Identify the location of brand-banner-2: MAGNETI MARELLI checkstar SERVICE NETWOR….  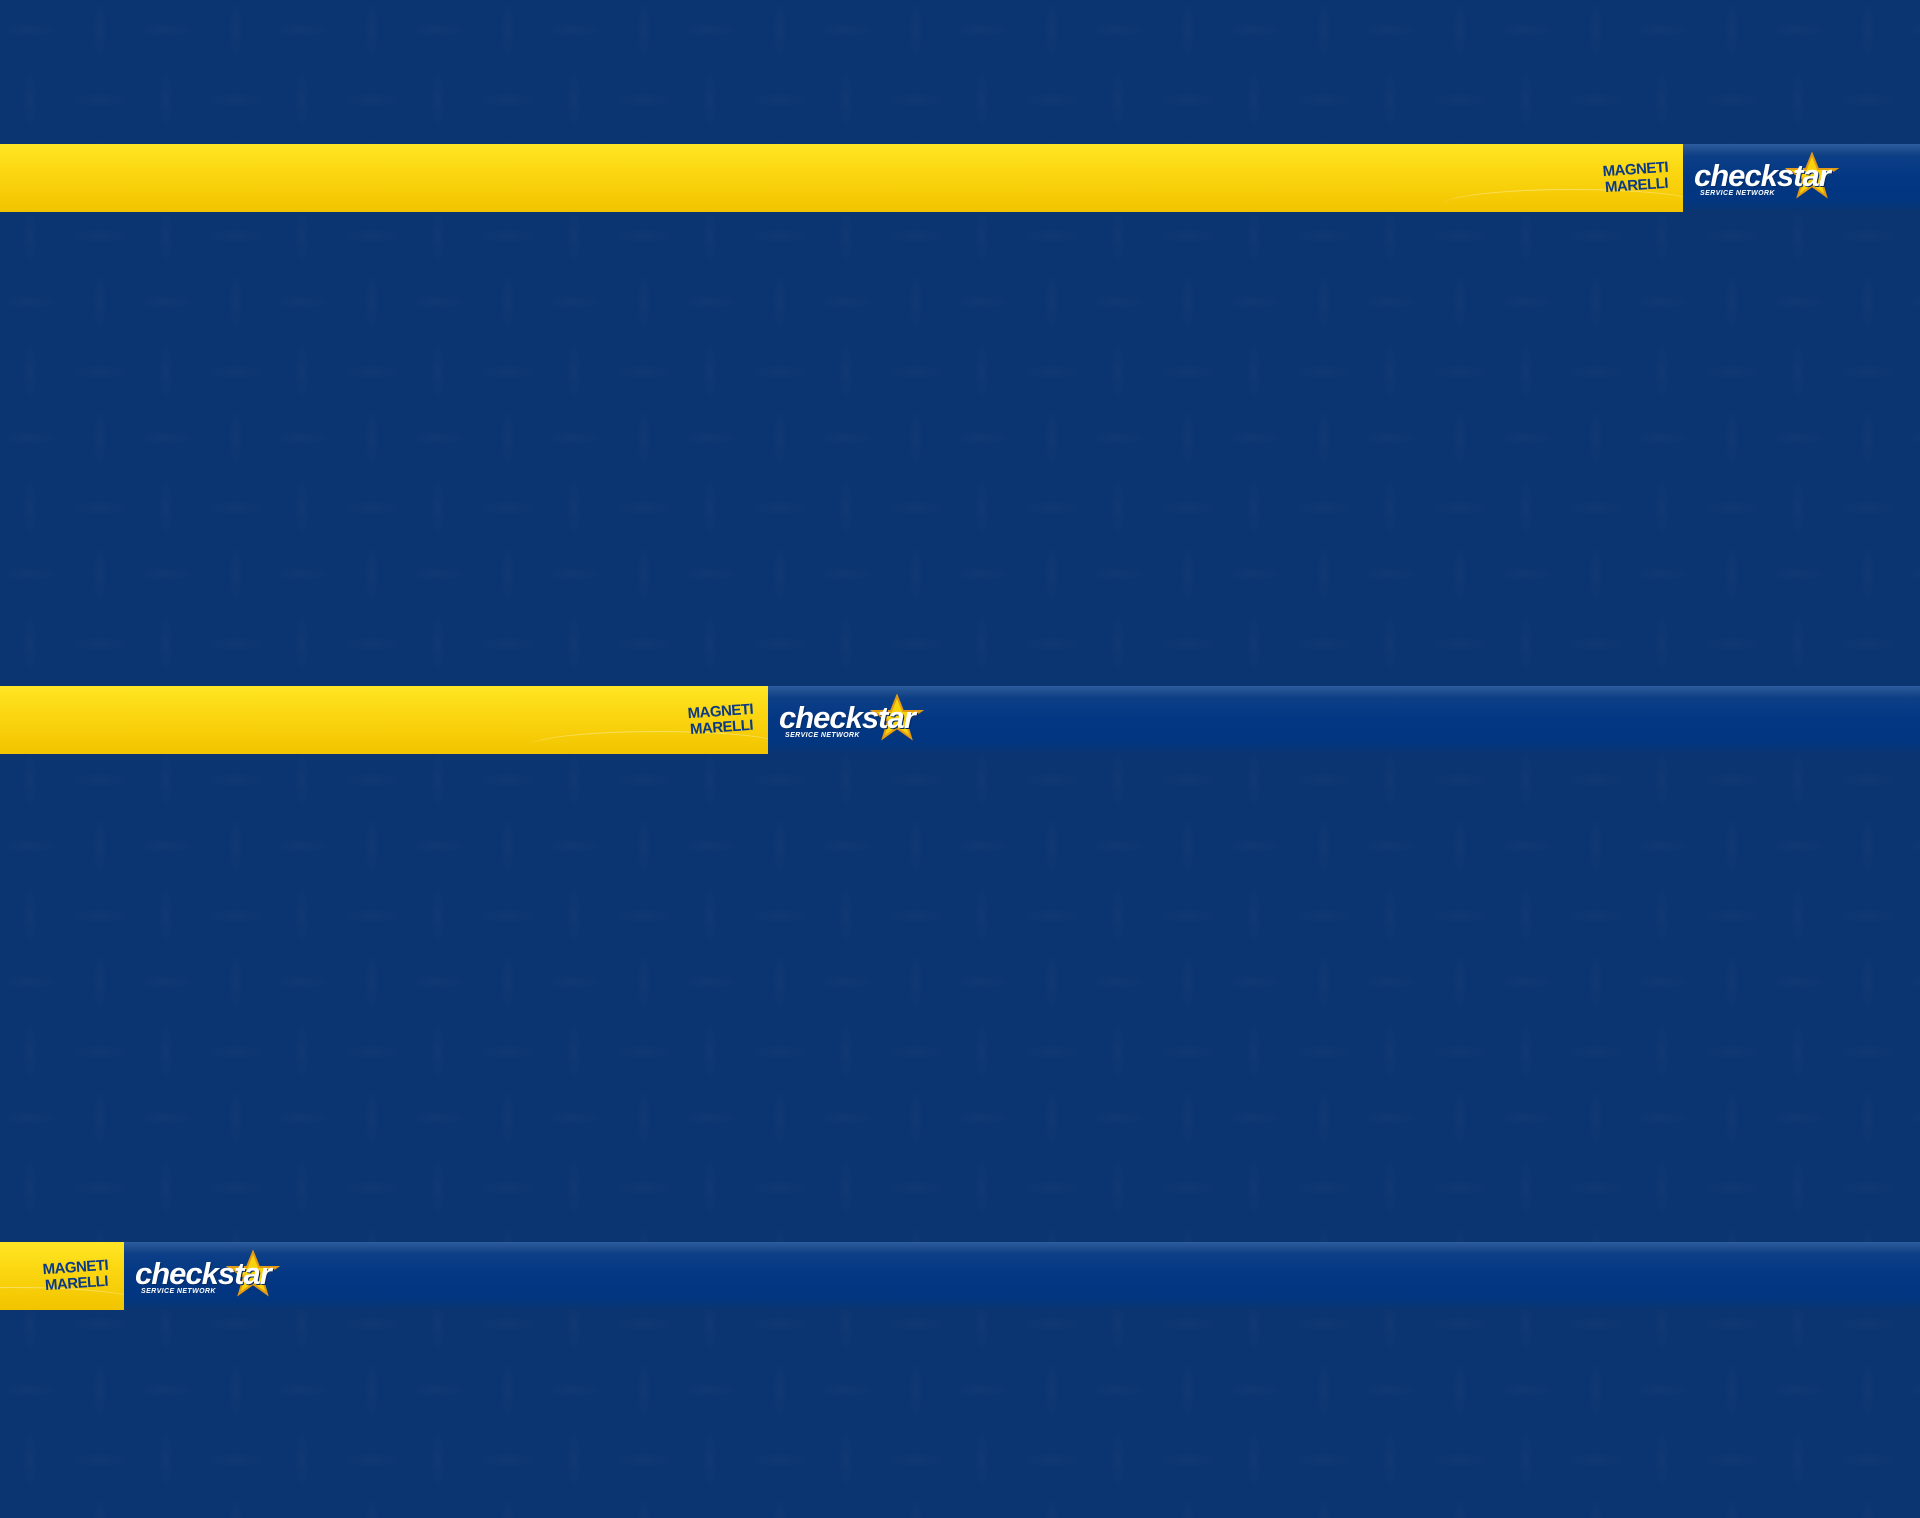
(960, 720).